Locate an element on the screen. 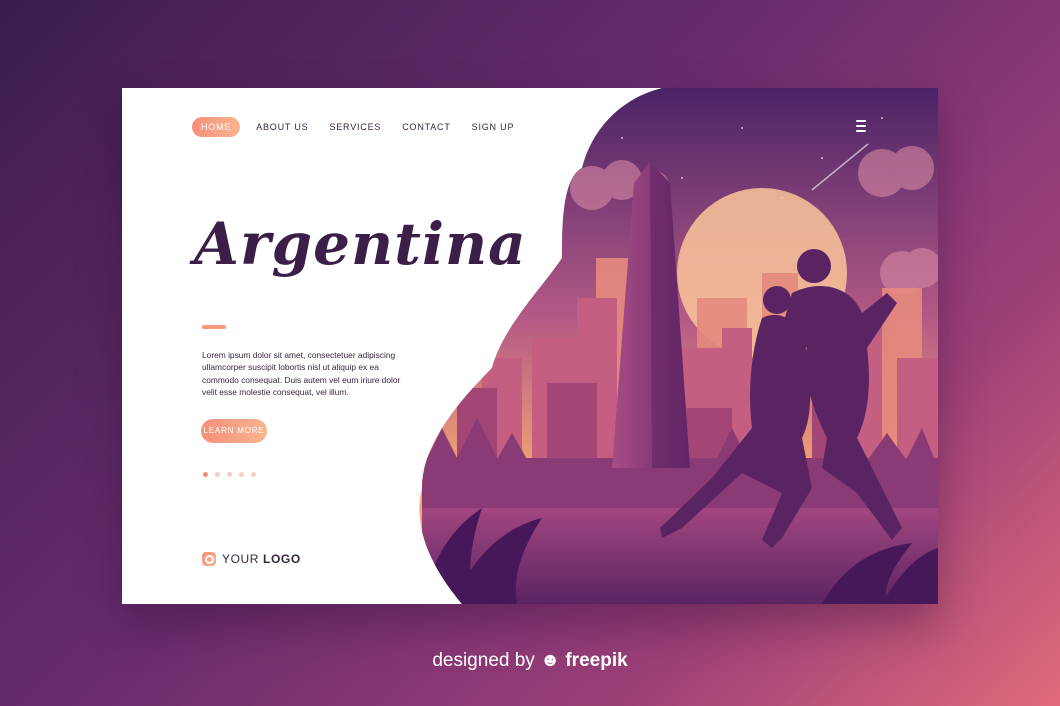  nav-about-us: ABOUT US is located at coordinates (282, 127).